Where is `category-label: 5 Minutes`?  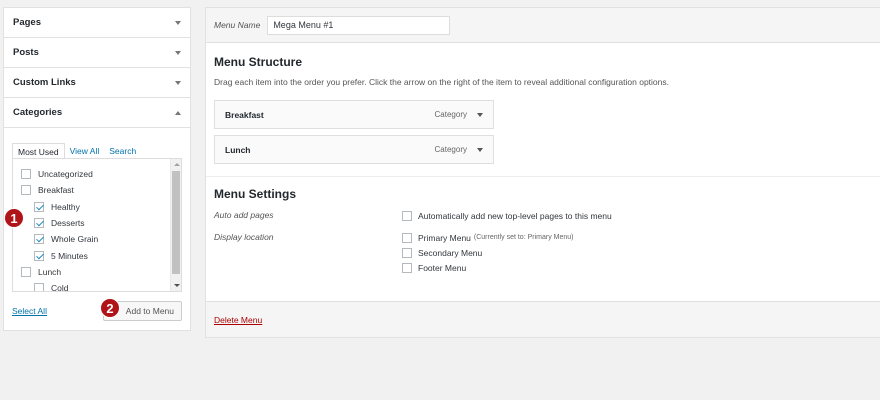
category-label: 5 Minutes is located at coordinates (69, 255).